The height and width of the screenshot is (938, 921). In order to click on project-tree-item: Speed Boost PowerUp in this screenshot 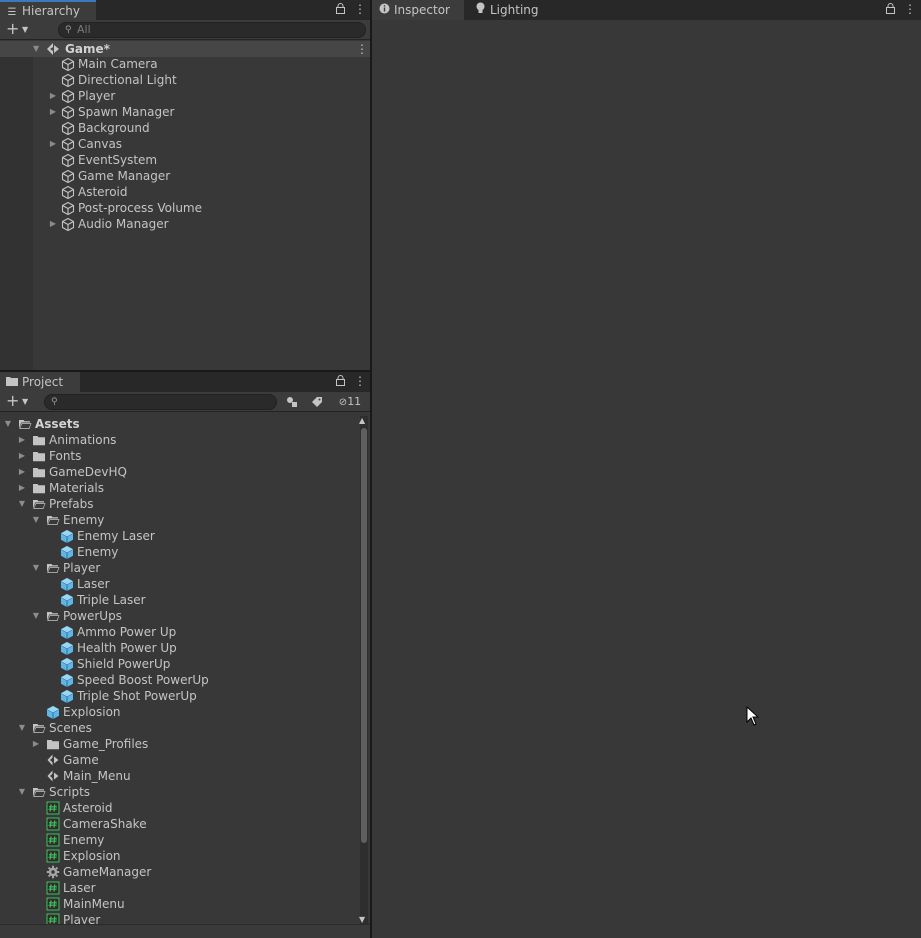, I will do `click(185, 680)`.